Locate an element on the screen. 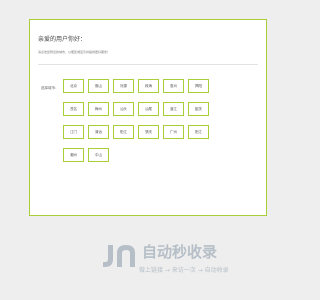  city-button: 中山 is located at coordinates (98, 155).